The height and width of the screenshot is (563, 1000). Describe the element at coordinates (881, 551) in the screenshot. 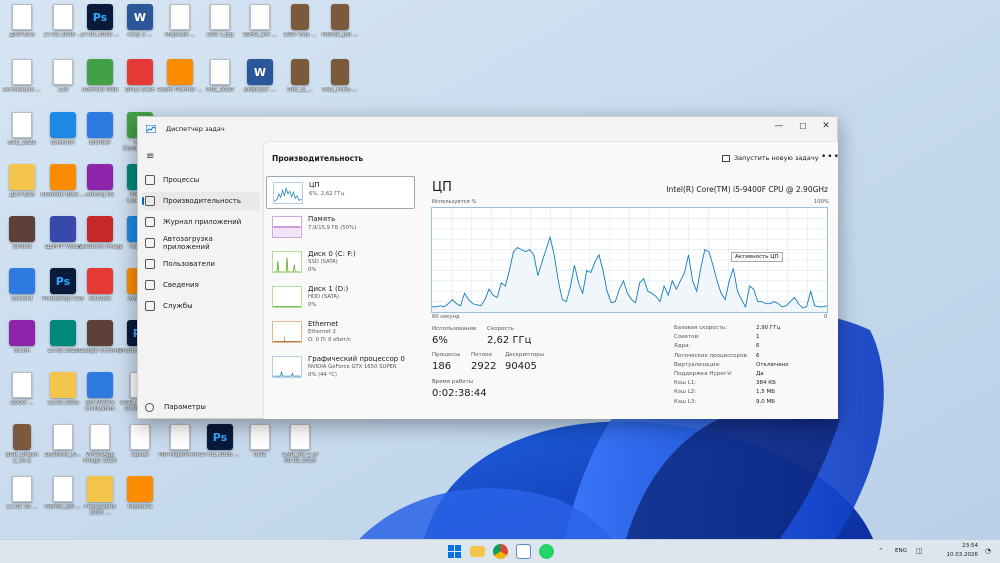

I see `chevron-up-icon: ⌃` at that location.